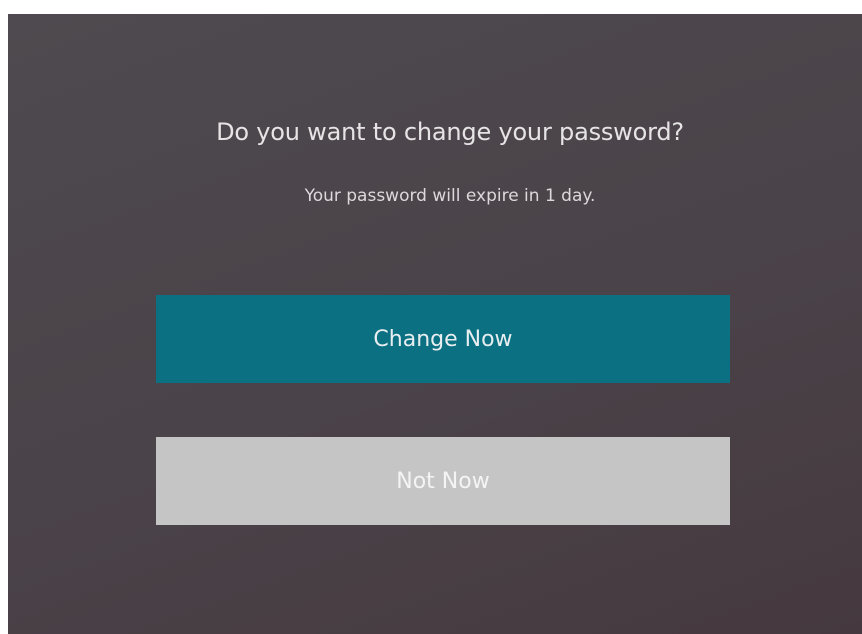  Describe the element at coordinates (443, 339) in the screenshot. I see `change-now-button: Change Now` at that location.